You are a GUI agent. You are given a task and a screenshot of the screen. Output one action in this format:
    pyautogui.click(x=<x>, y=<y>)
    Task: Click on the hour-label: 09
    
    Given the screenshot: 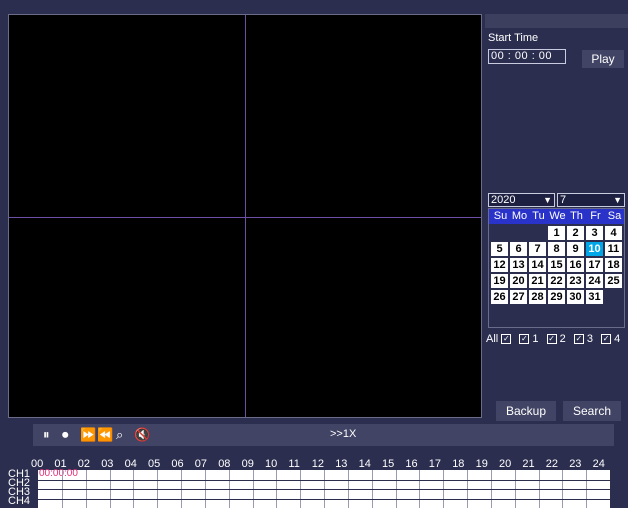 What is the action you would take?
    pyautogui.click(x=247, y=464)
    